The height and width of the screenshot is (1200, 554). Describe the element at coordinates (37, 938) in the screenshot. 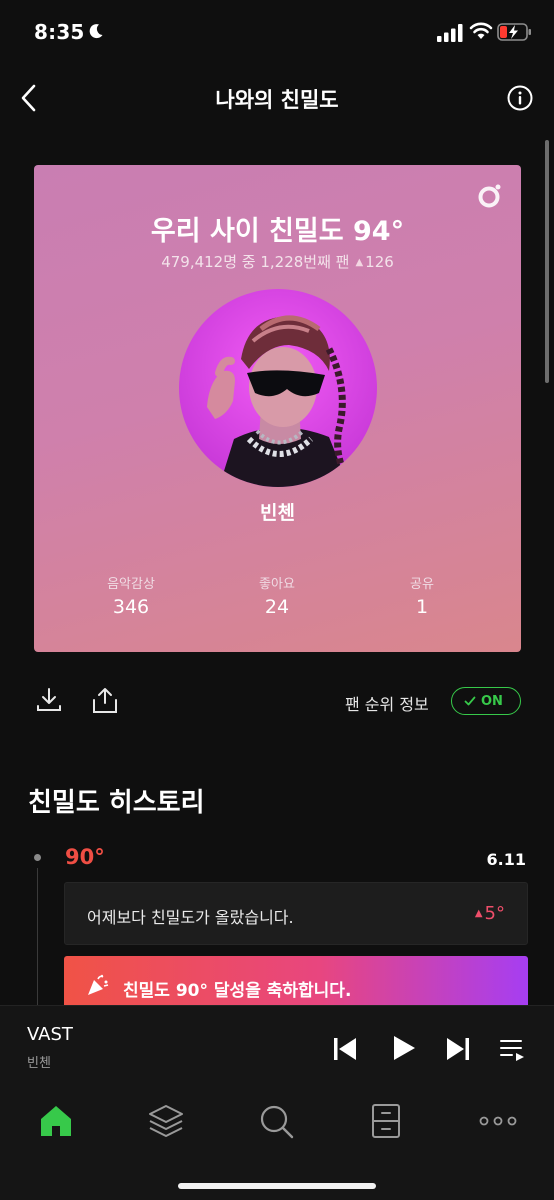

I see `timeline-line` at that location.